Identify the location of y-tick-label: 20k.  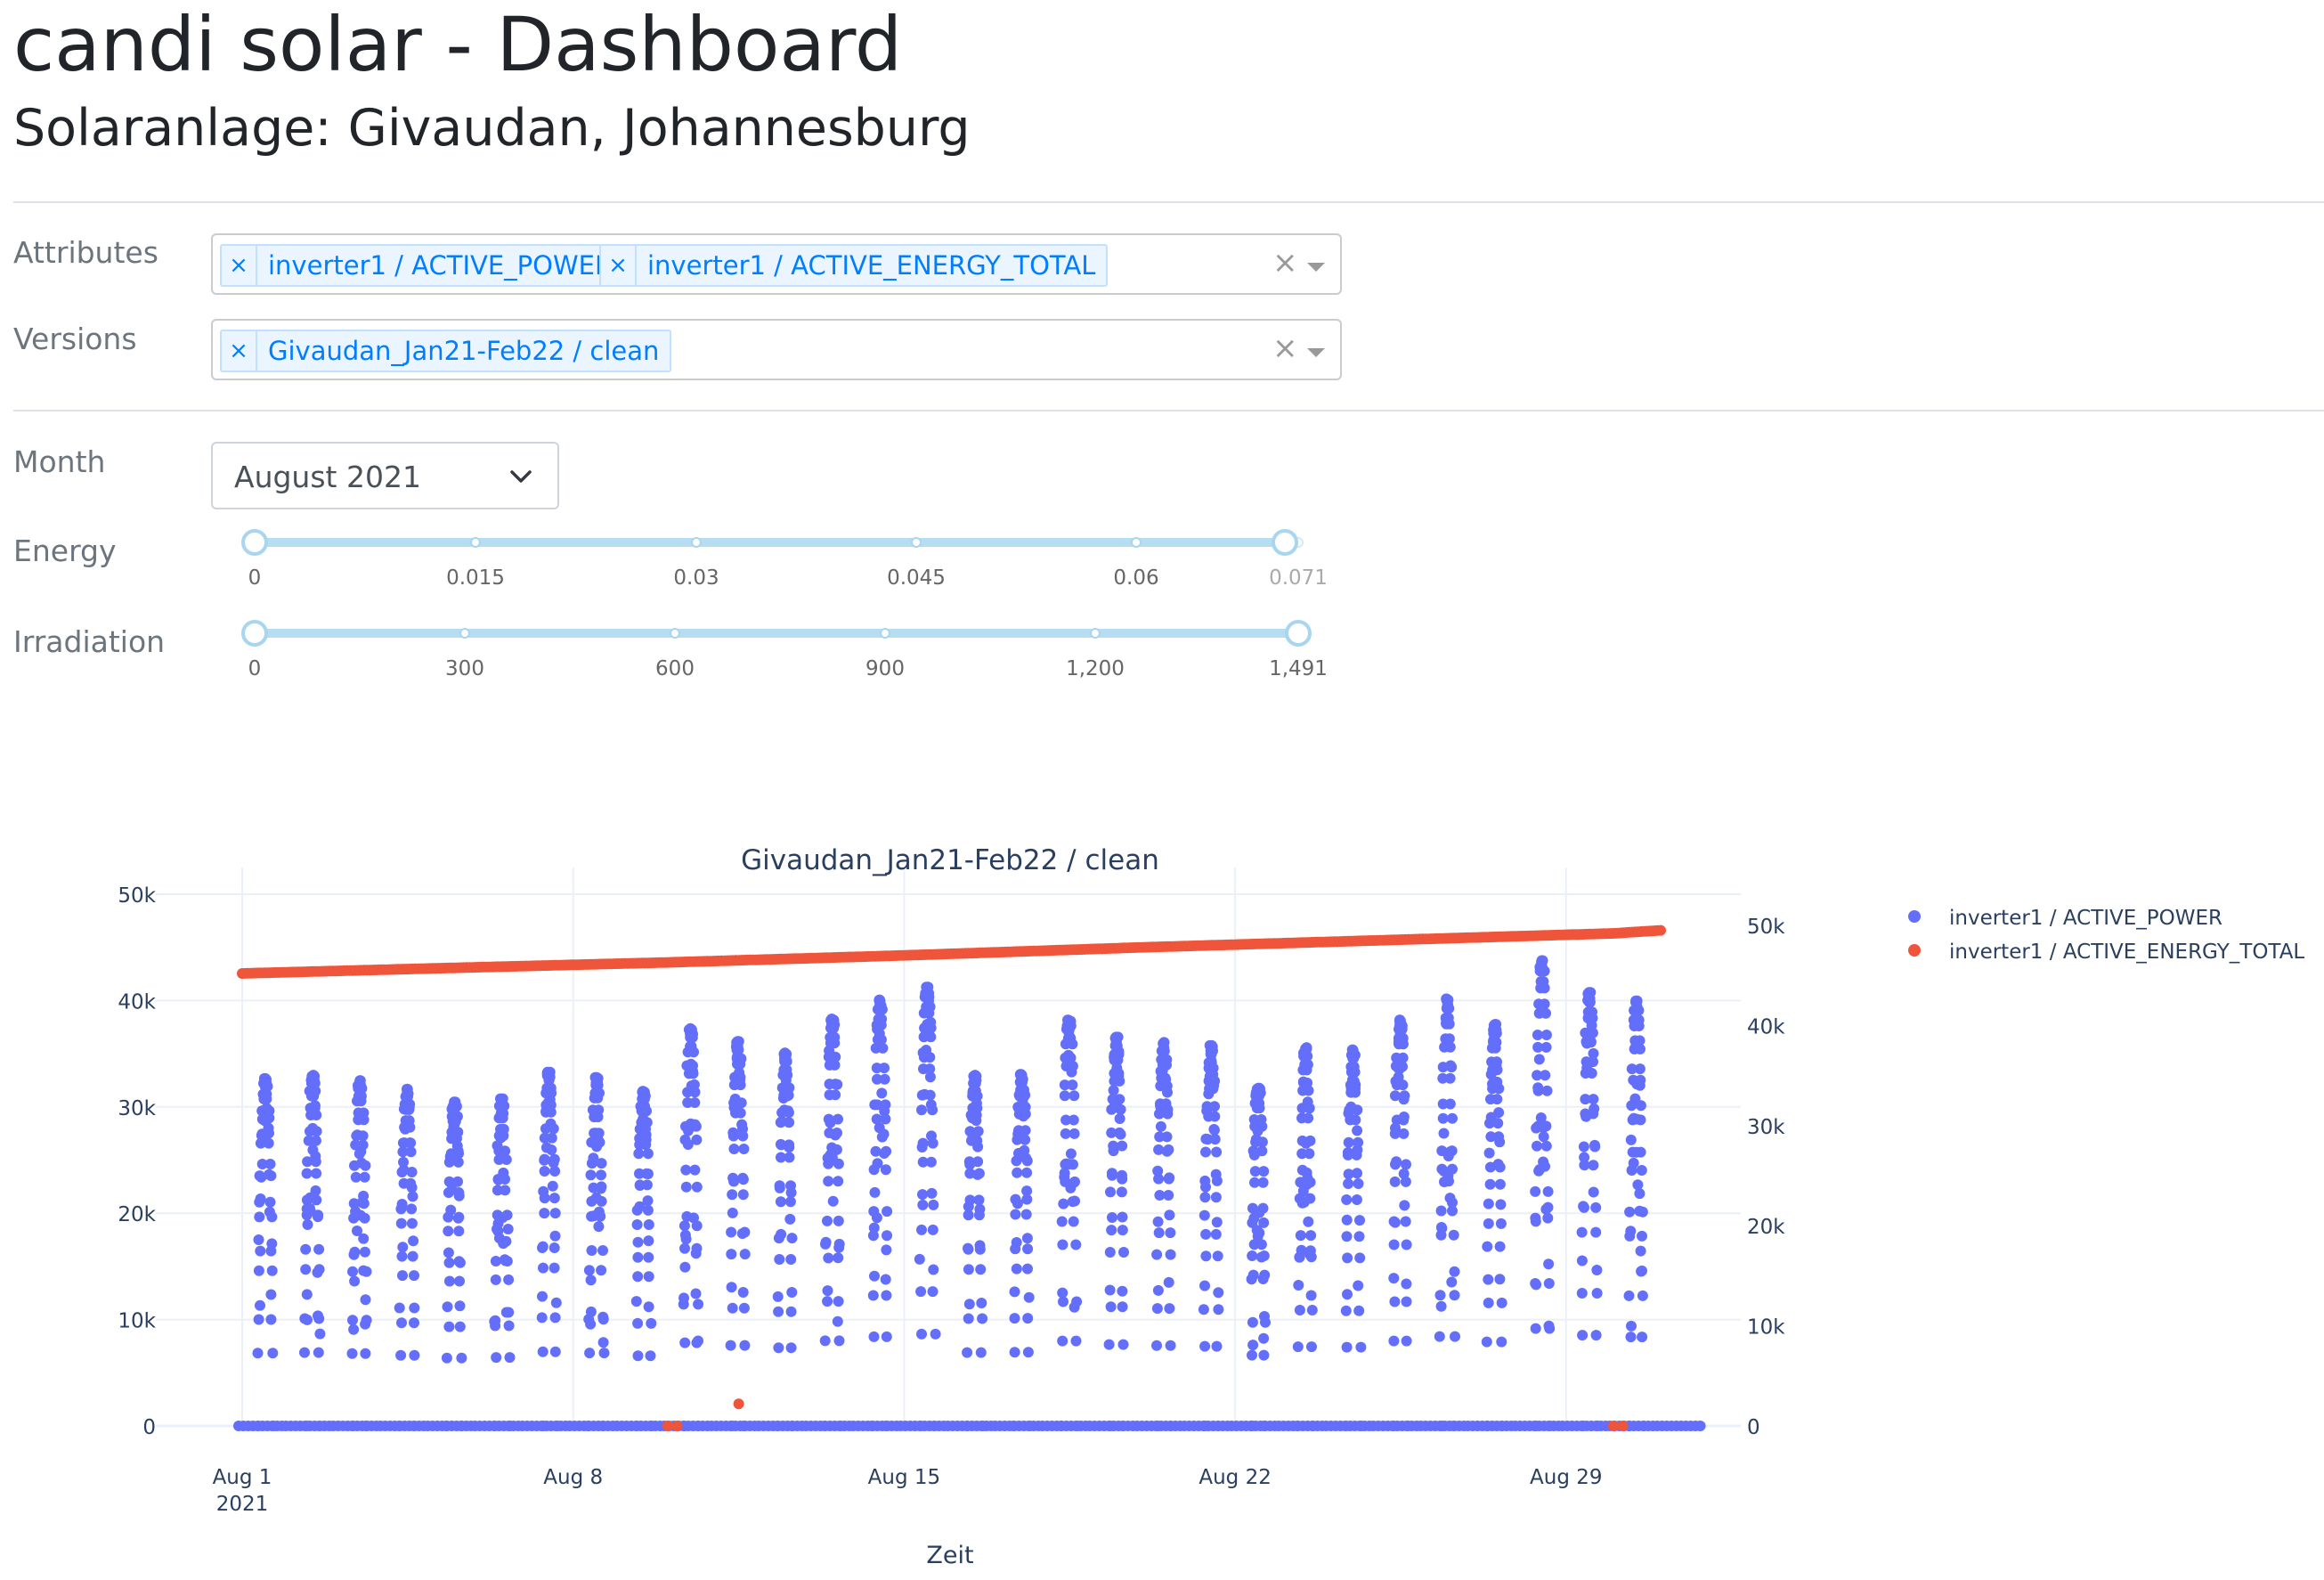
(137, 1215).